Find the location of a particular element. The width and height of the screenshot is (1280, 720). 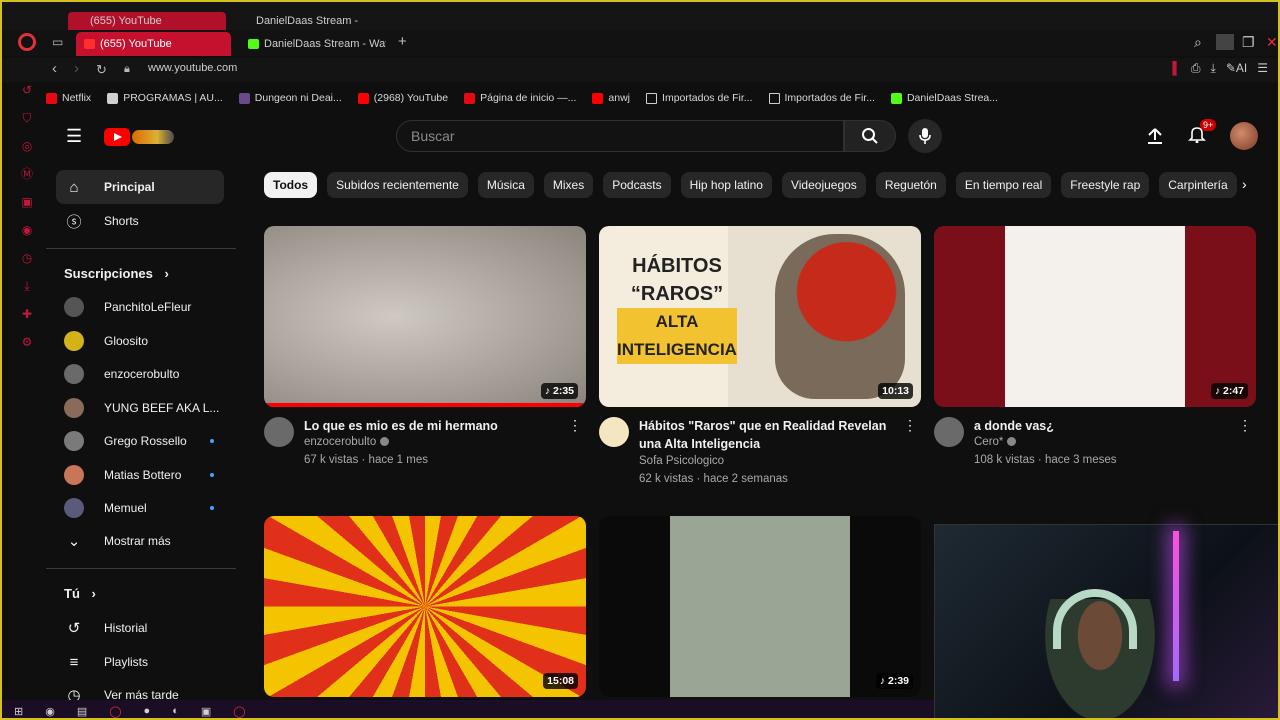

search-tabs-icon: ⌕ is located at coordinates (1198, 42).